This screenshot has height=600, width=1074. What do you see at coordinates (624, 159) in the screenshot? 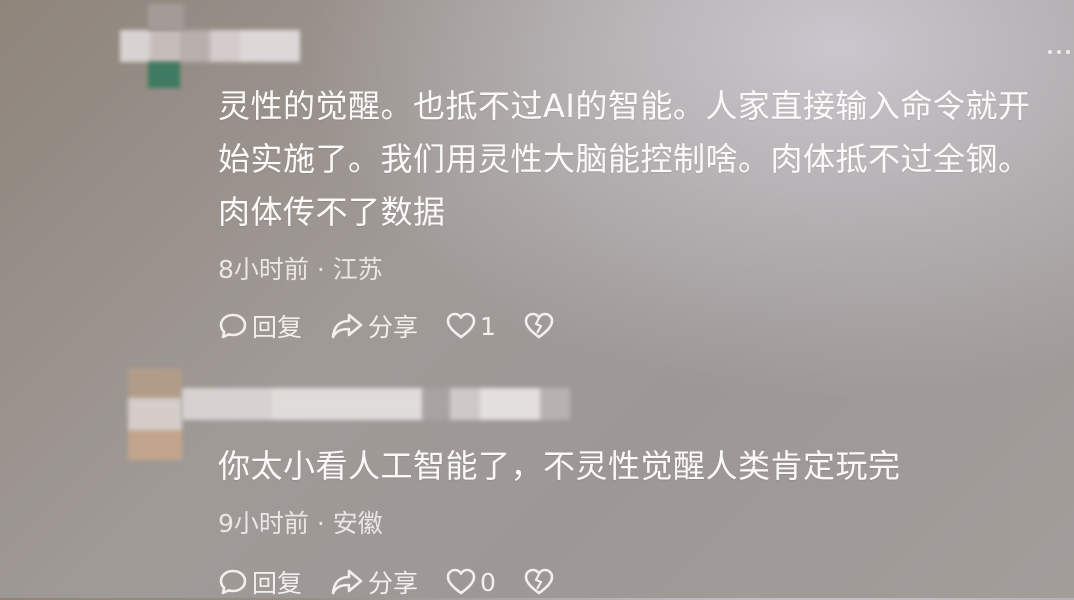
I see `comment-text-line: 始实施了。我们用灵性大脑能控制啥。肉体抵不过全钢。` at bounding box center [624, 159].